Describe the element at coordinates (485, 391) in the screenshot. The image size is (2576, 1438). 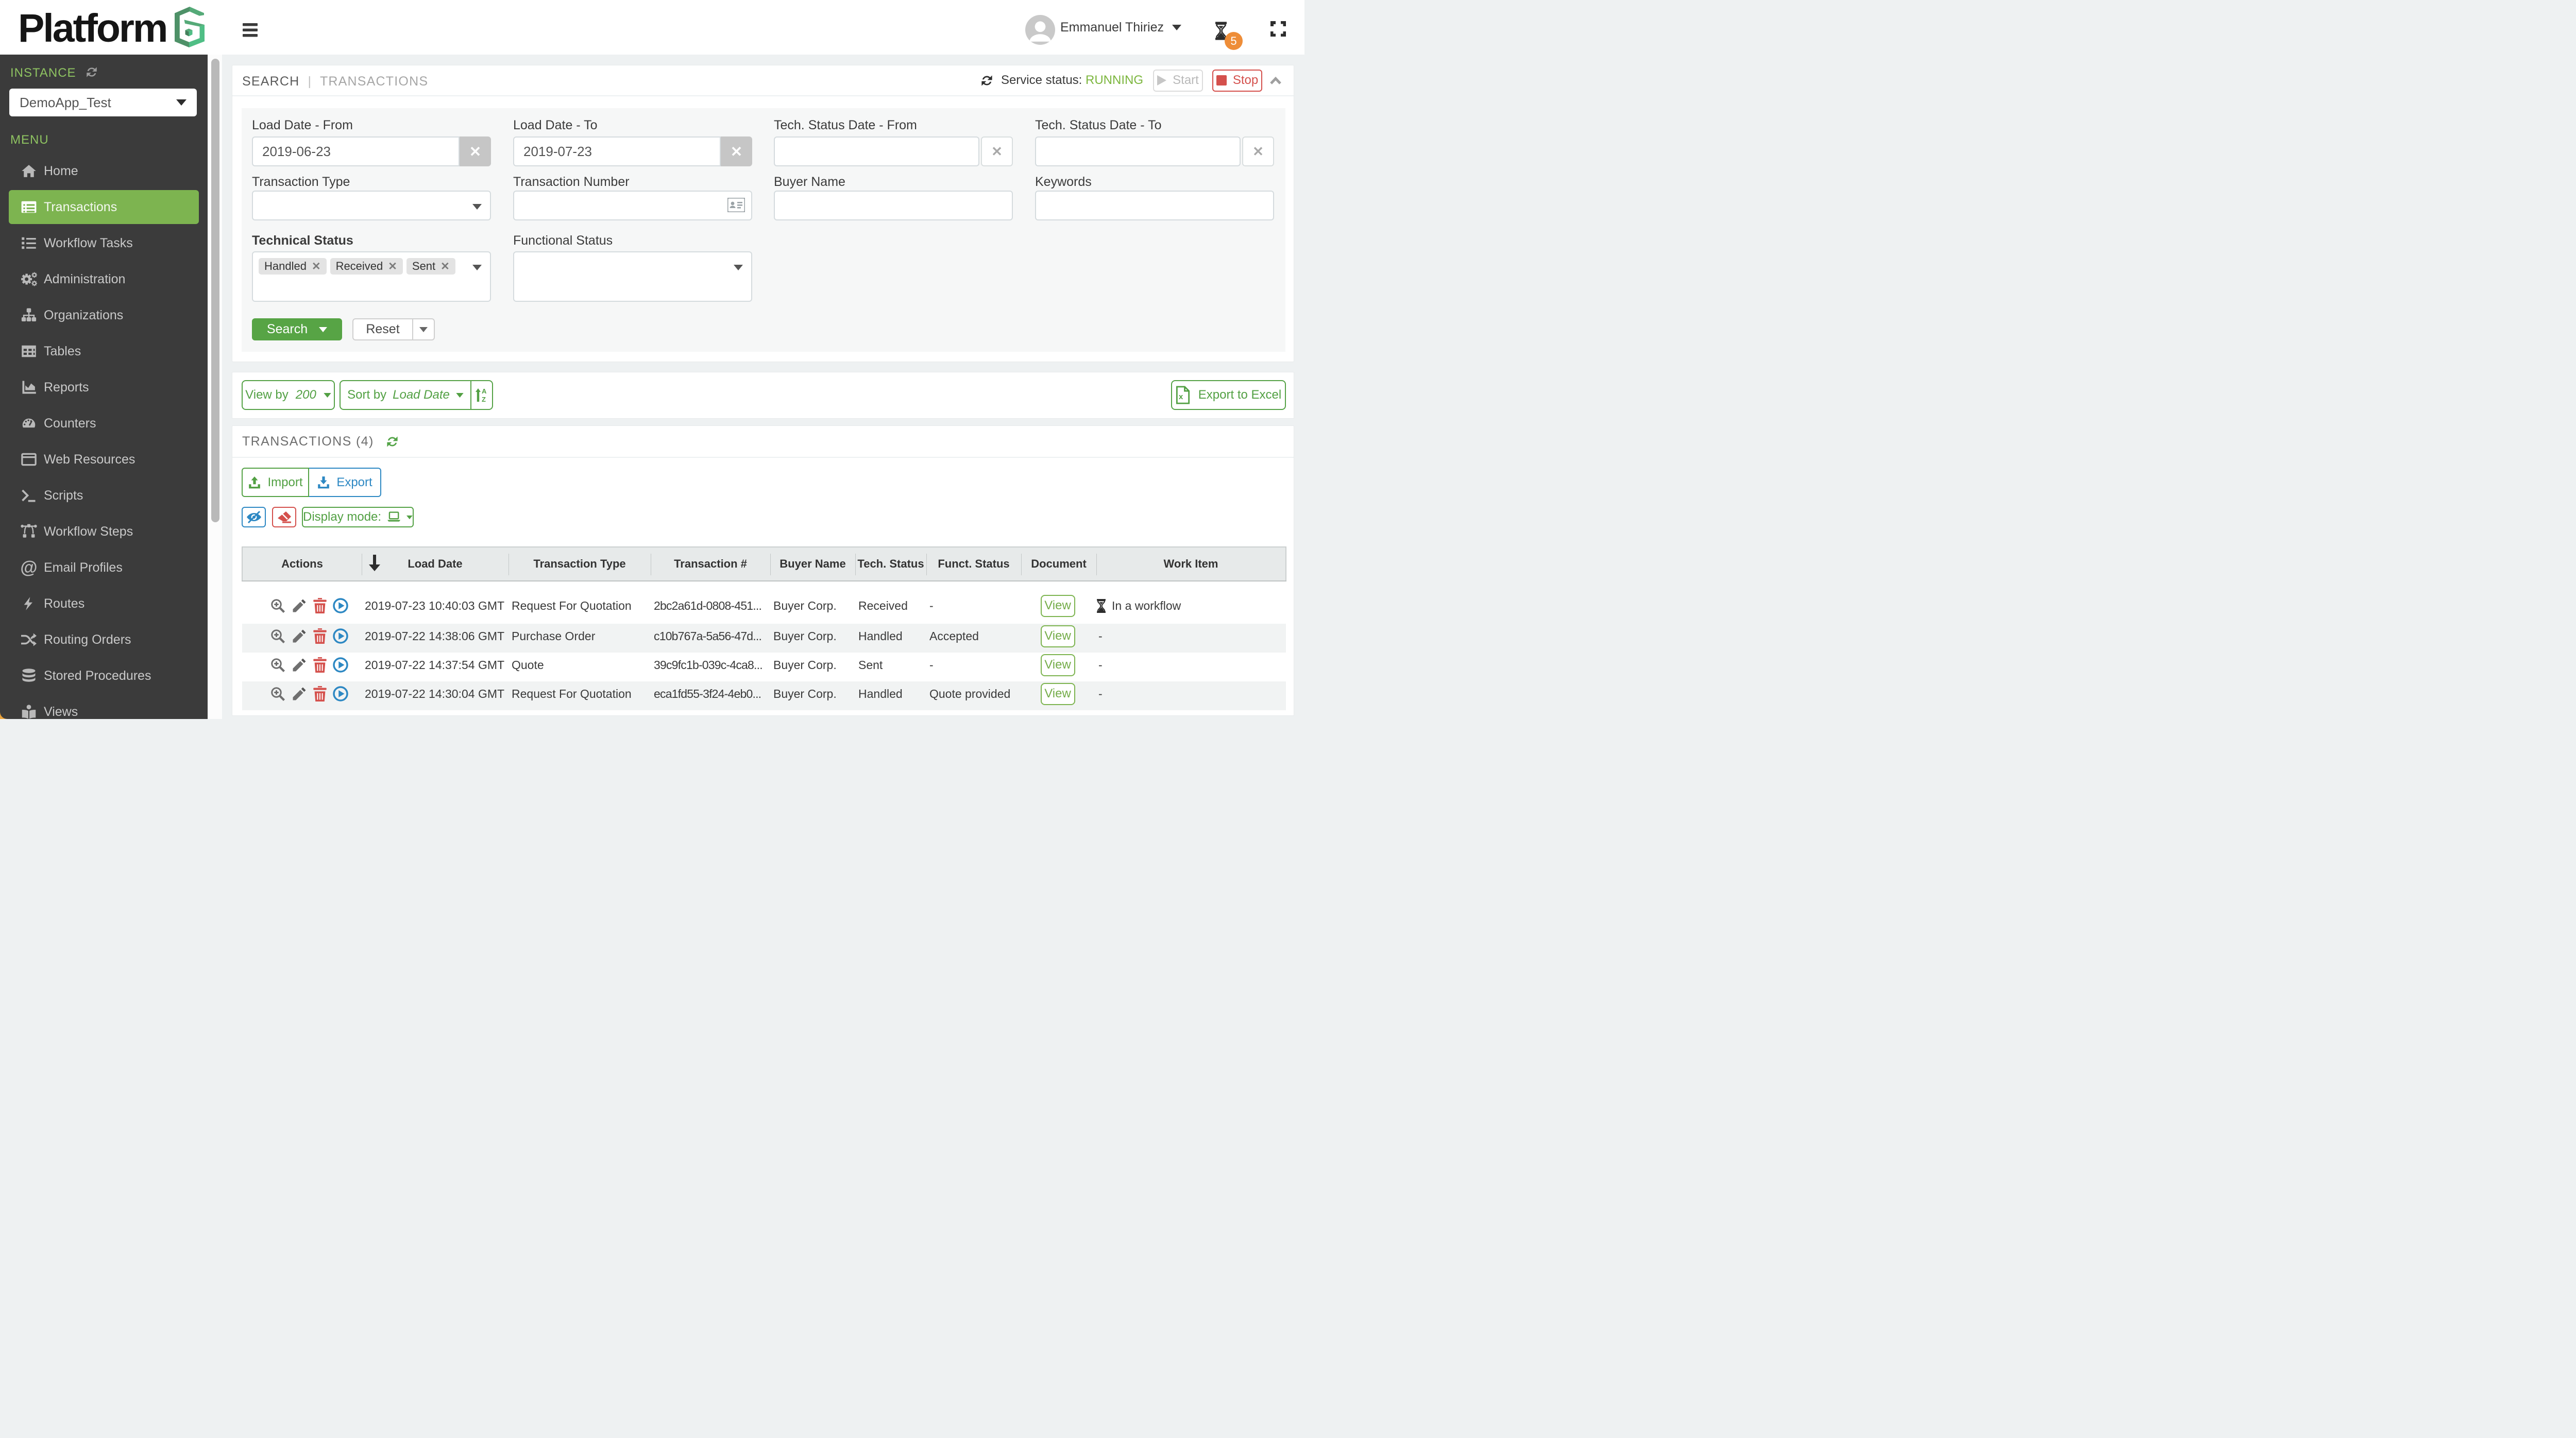
I see `svg-text: A` at that location.